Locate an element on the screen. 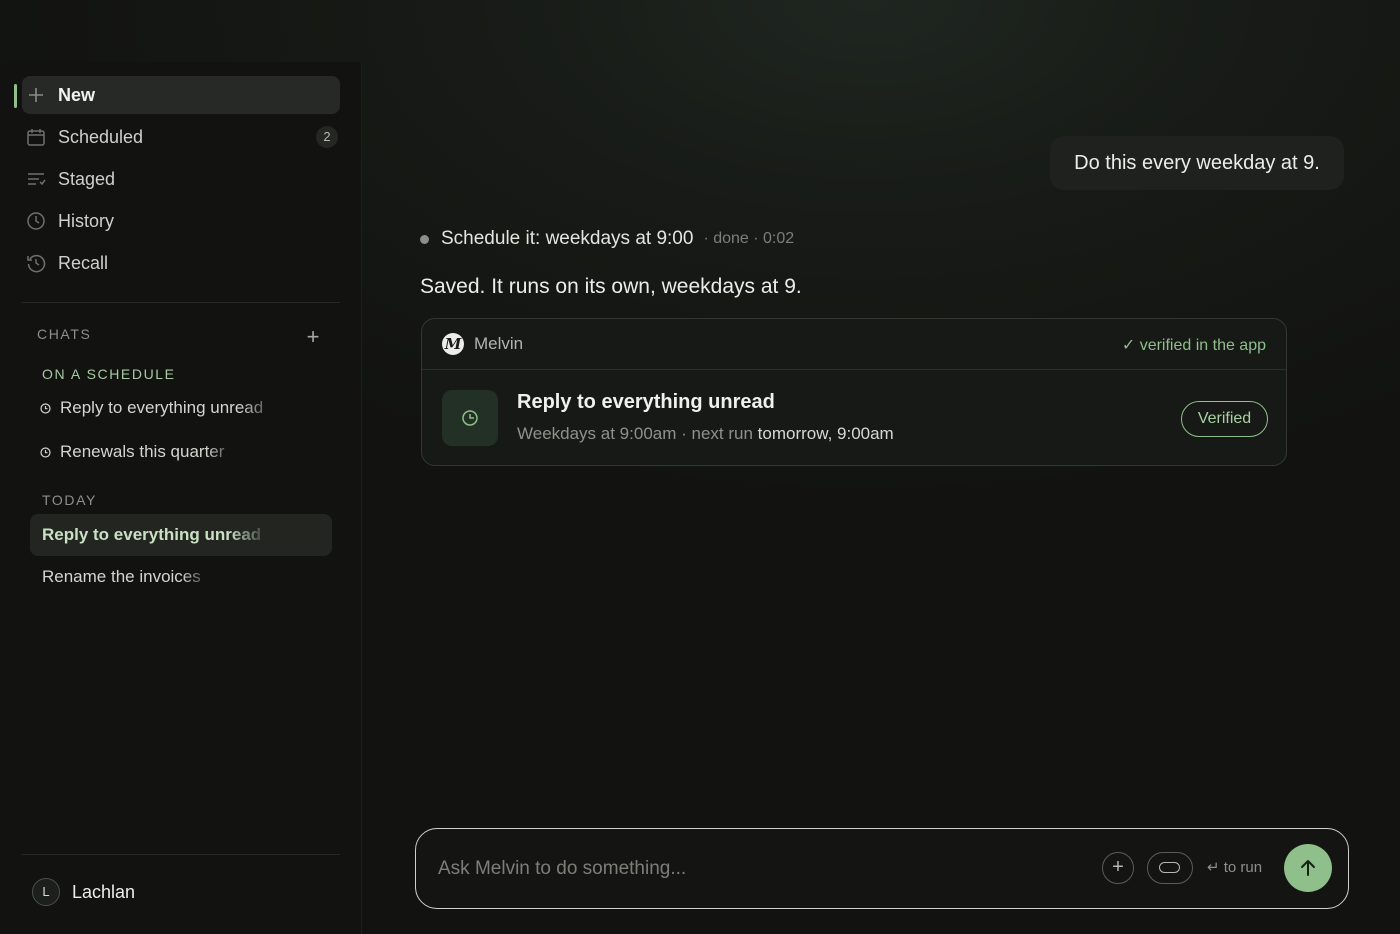 This screenshot has width=1400, height=934. send-button is located at coordinates (1308, 868).